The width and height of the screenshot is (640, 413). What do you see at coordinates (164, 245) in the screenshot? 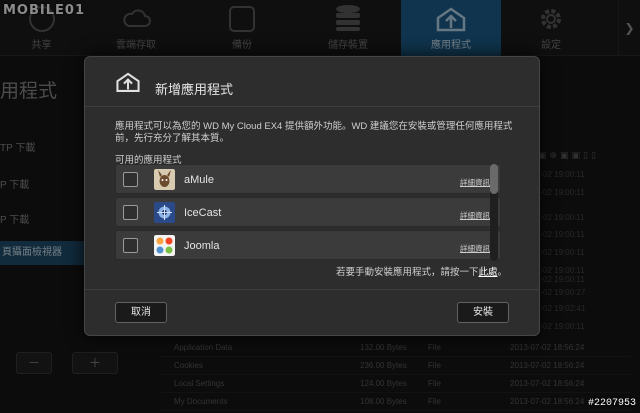
I see `joomla-logo` at bounding box center [164, 245].